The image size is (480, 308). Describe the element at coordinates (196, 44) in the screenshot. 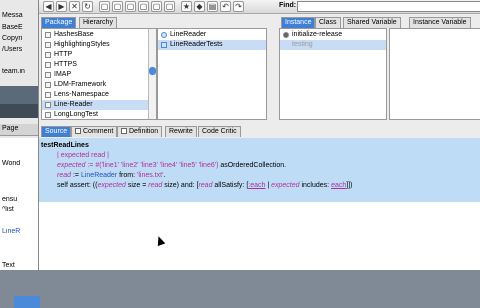

I see `item-label: LineReaderTests` at that location.